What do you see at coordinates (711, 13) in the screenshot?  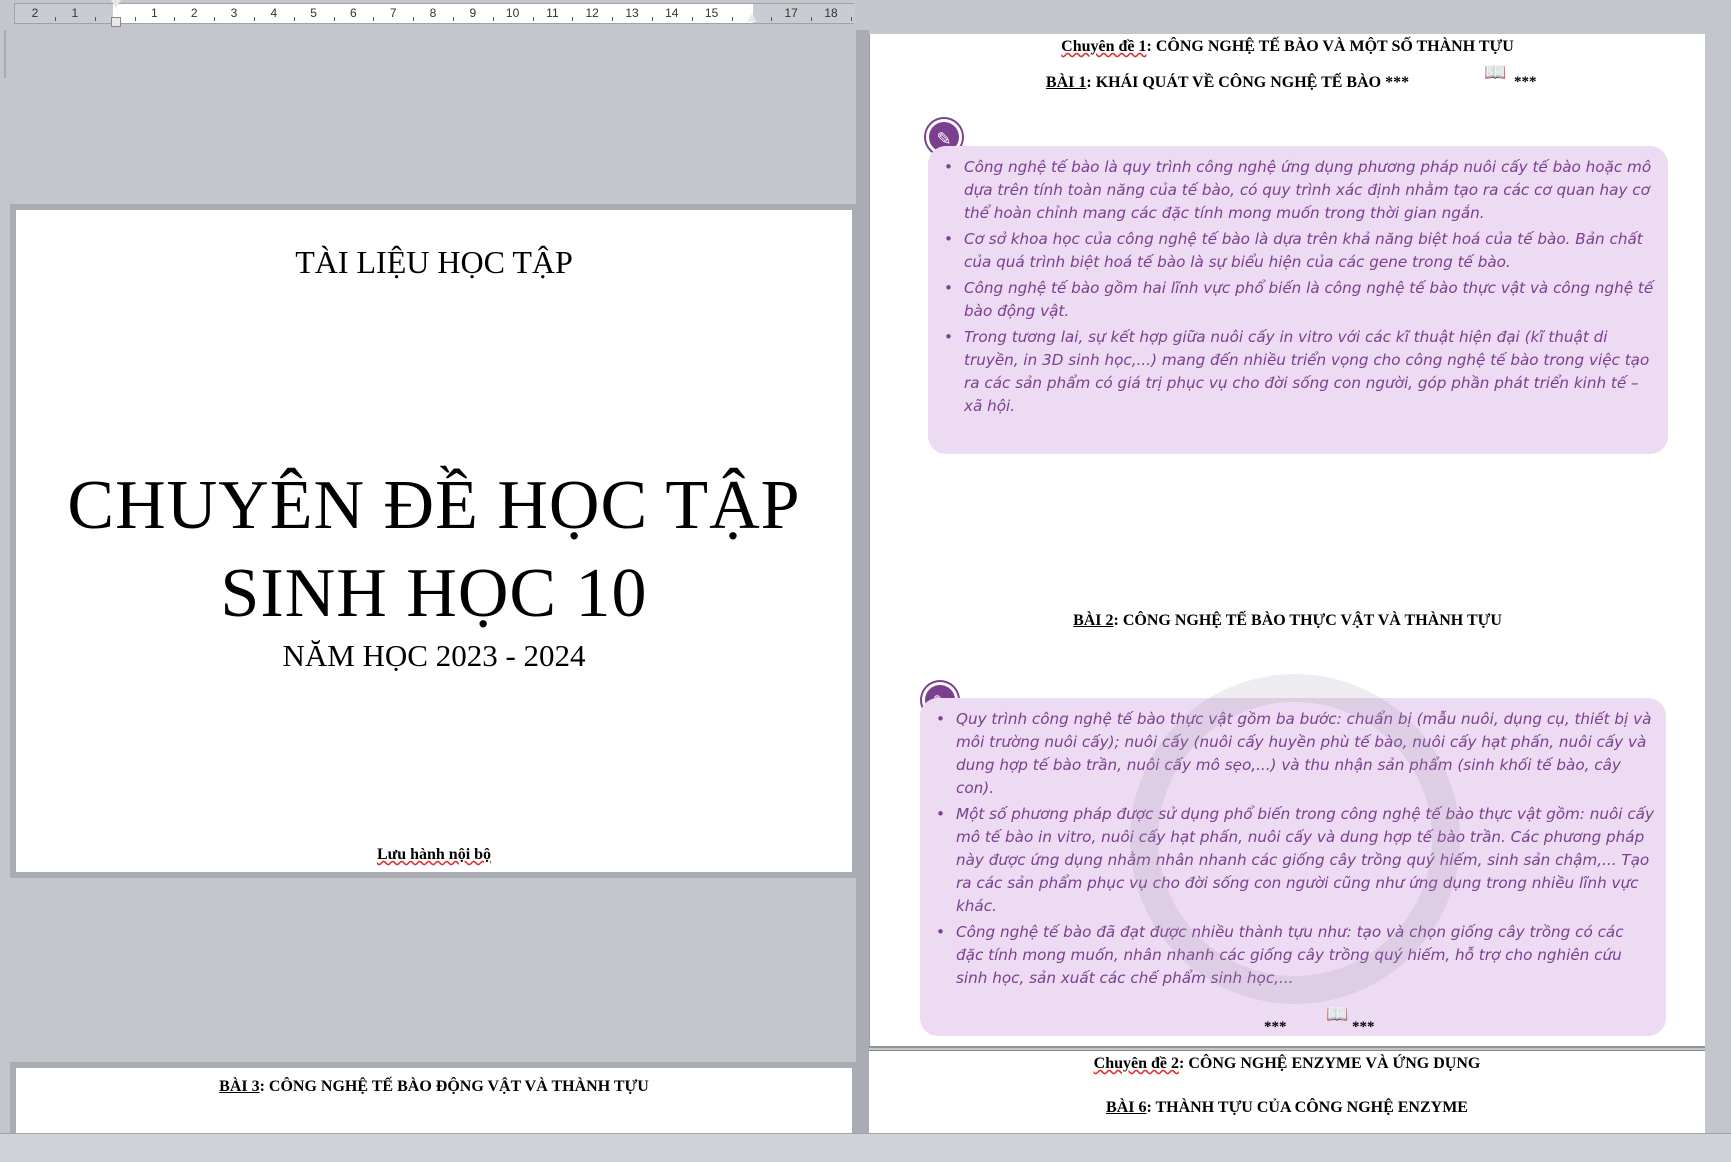 I see `ruler-number: 15` at bounding box center [711, 13].